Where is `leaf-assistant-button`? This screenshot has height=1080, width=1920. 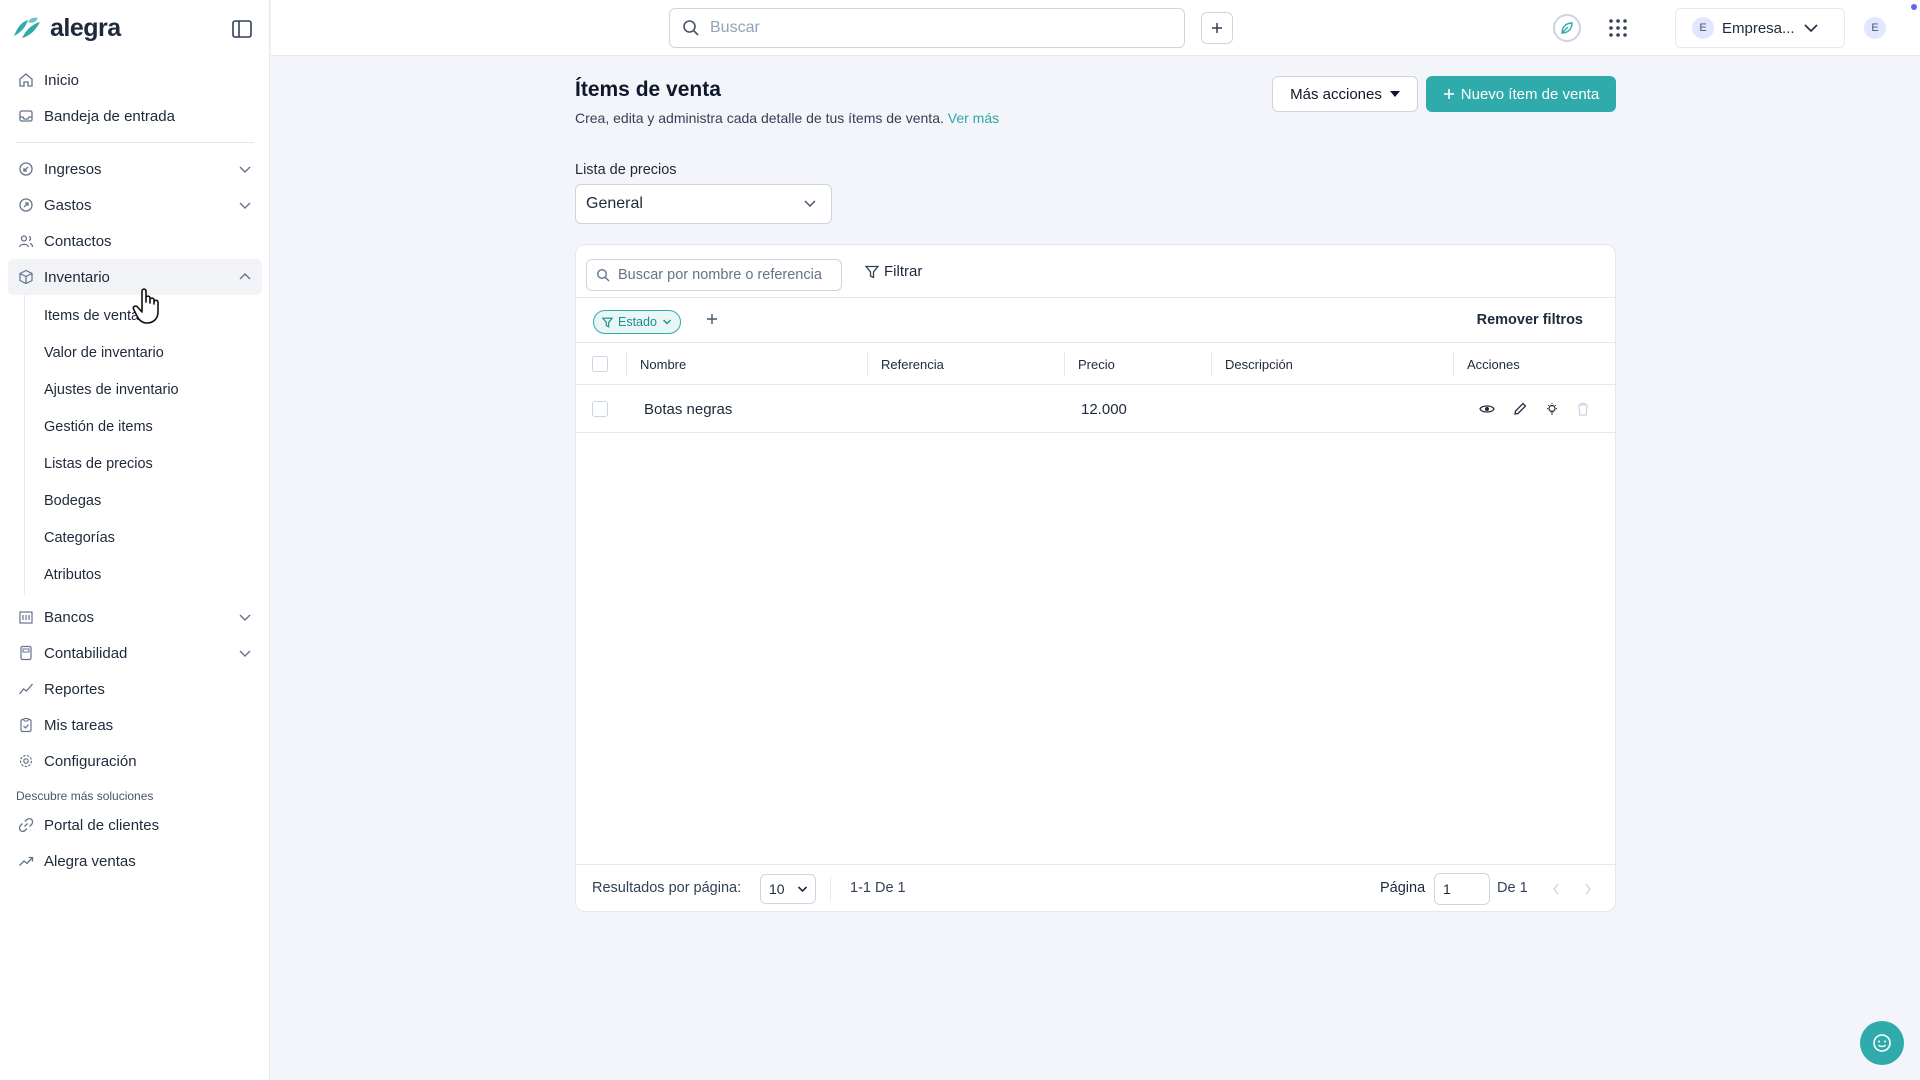 leaf-assistant-button is located at coordinates (1567, 28).